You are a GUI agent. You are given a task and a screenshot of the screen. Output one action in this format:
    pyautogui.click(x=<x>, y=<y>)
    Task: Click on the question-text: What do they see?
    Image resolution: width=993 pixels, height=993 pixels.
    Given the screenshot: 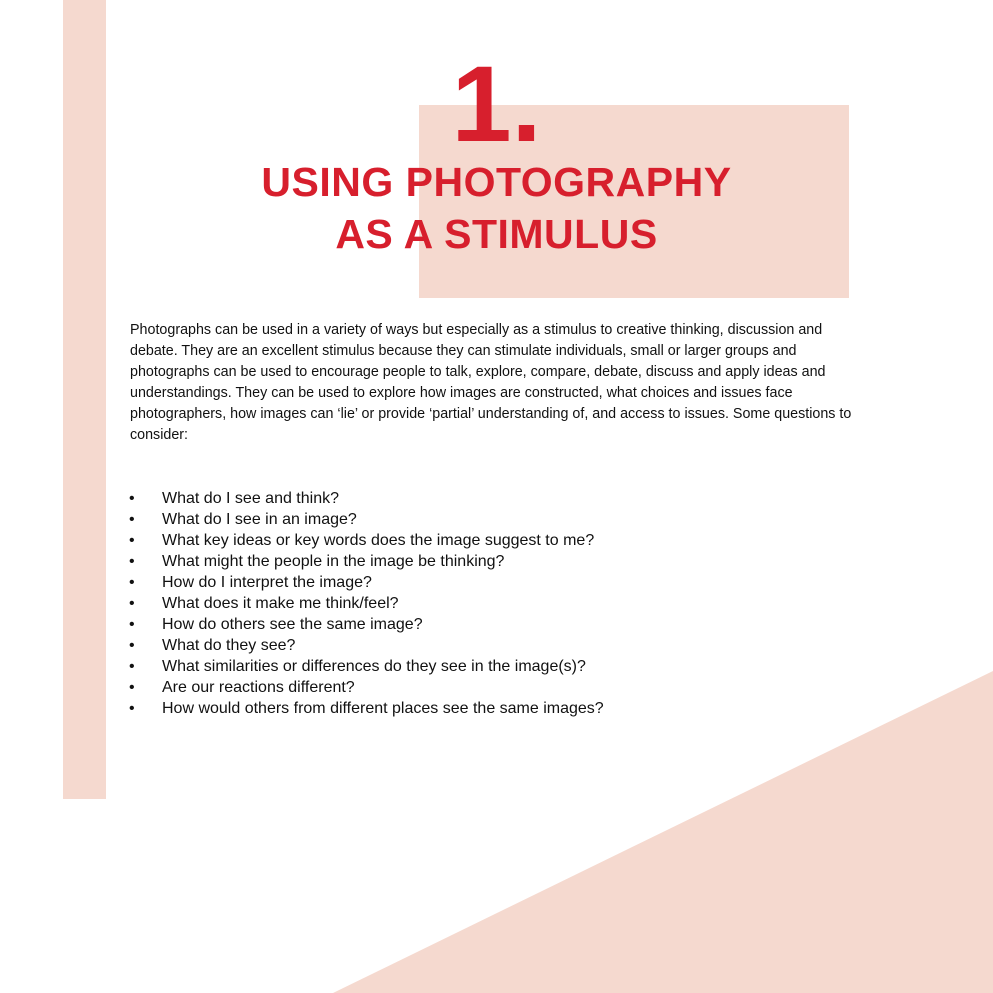 What is the action you would take?
    pyautogui.click(x=229, y=645)
    